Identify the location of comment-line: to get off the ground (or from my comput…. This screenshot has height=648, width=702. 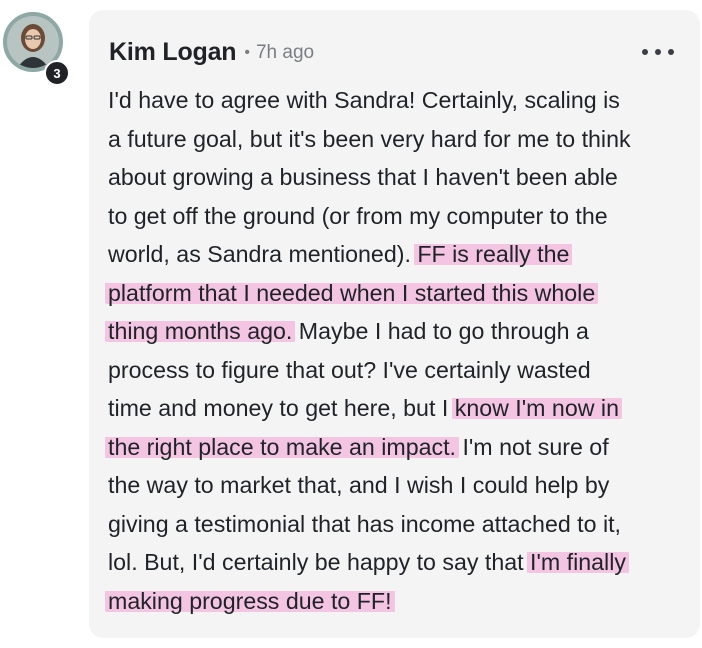
(404, 216).